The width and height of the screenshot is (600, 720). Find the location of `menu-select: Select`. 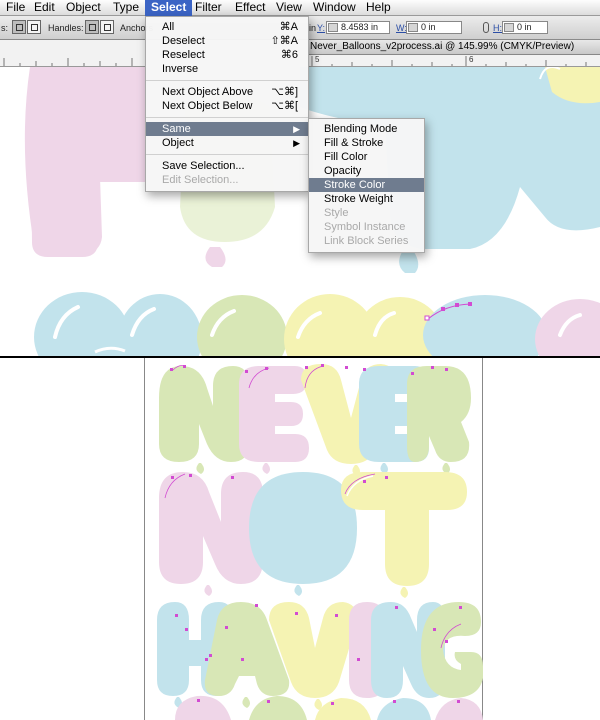

menu-select: Select is located at coordinates (169, 8).